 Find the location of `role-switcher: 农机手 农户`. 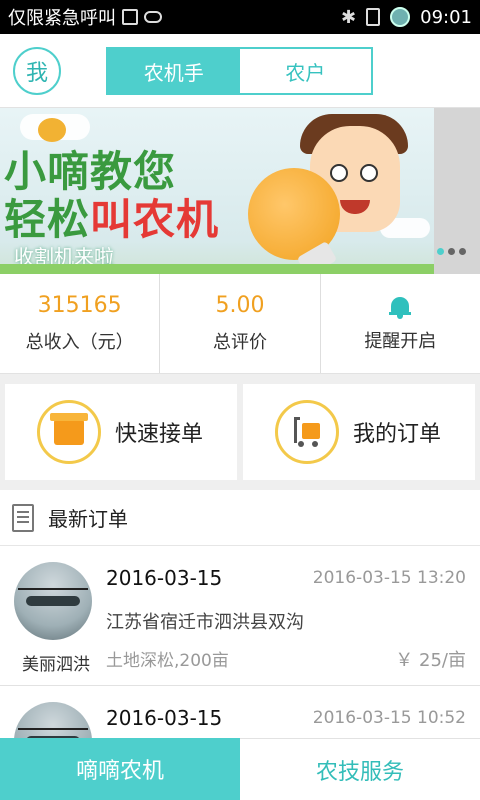

role-switcher: 农机手 农户 is located at coordinates (239, 71).